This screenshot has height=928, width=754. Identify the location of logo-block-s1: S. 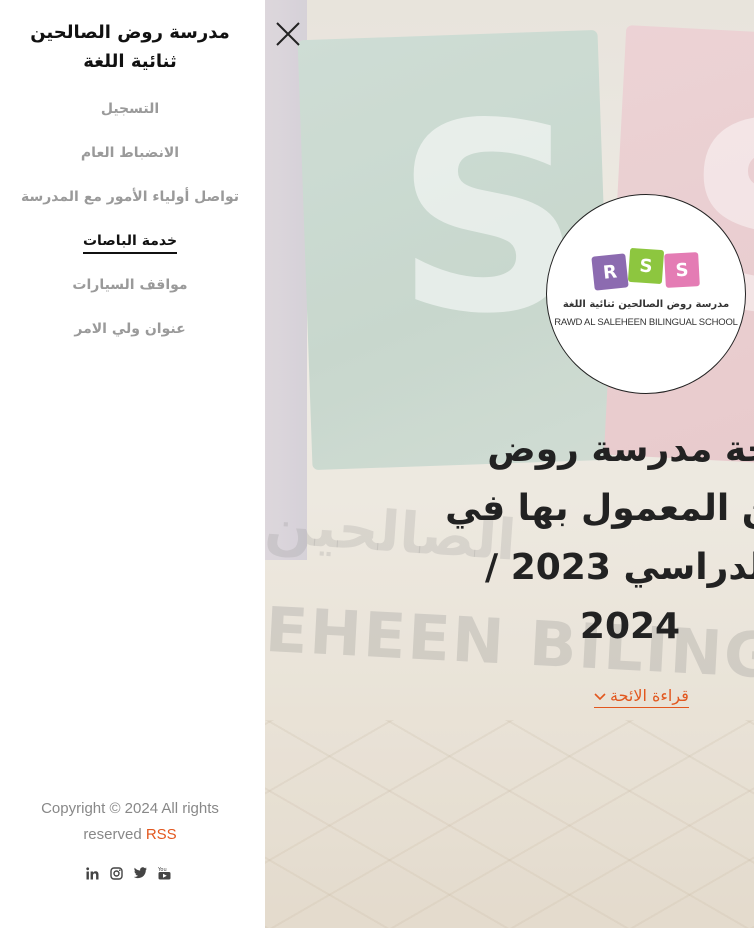
(646, 266).